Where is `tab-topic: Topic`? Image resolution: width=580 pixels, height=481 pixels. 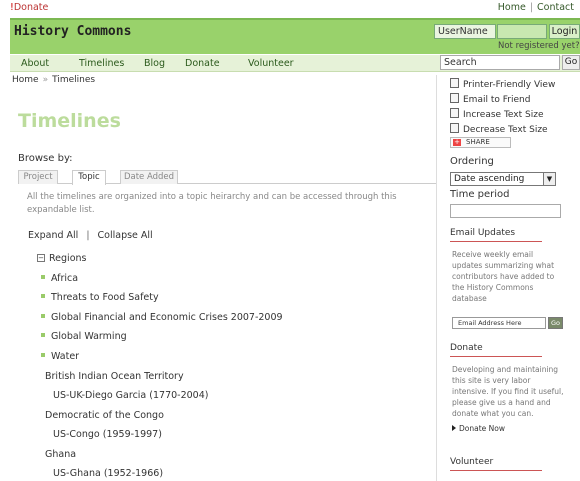 tab-topic: Topic is located at coordinates (89, 177).